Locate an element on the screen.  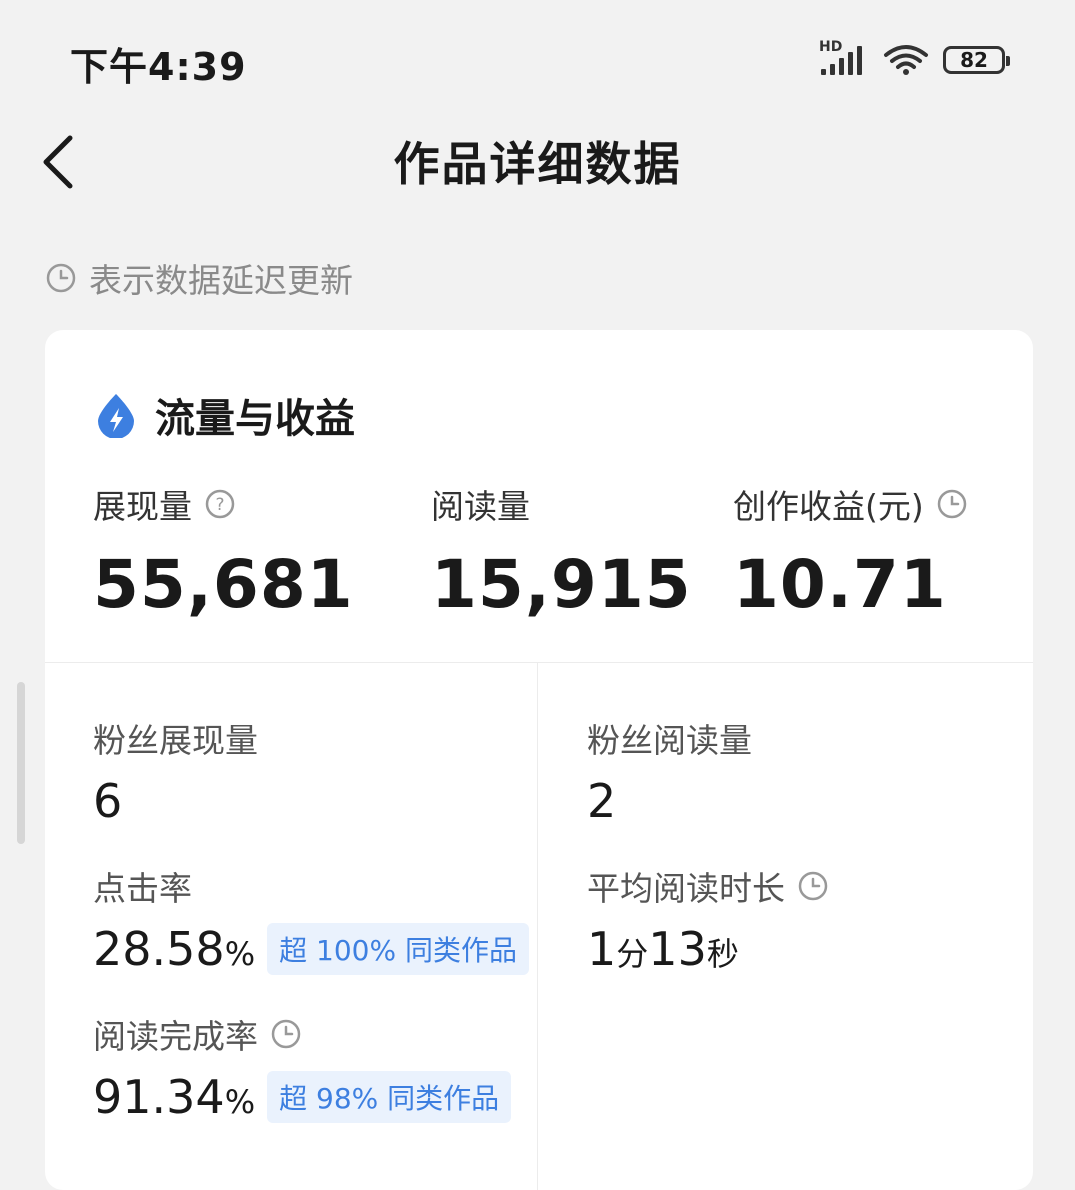
metric-reads: 阅读量 15,915 is located at coordinates (561, 551).